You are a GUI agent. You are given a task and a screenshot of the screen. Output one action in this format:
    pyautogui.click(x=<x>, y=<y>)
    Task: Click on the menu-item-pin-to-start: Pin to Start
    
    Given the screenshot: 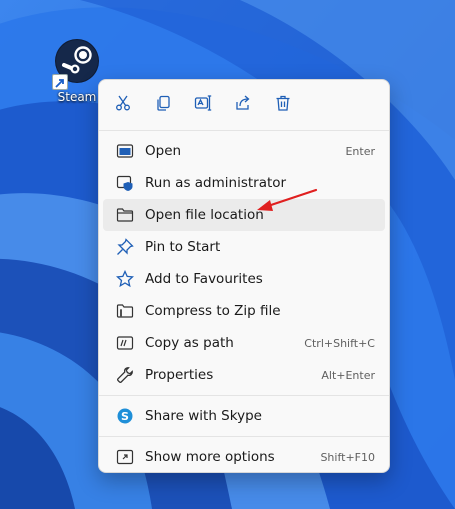 What is the action you would take?
    pyautogui.click(x=244, y=247)
    